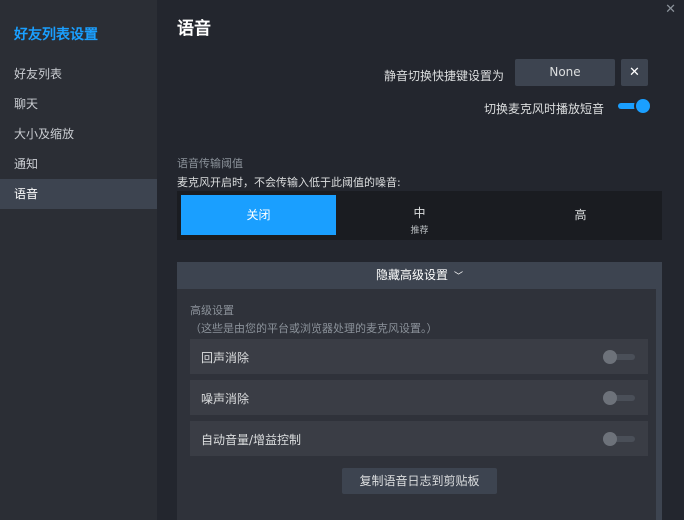  Describe the element at coordinates (619, 398) in the screenshot. I see `noise-suppression-switch` at that location.